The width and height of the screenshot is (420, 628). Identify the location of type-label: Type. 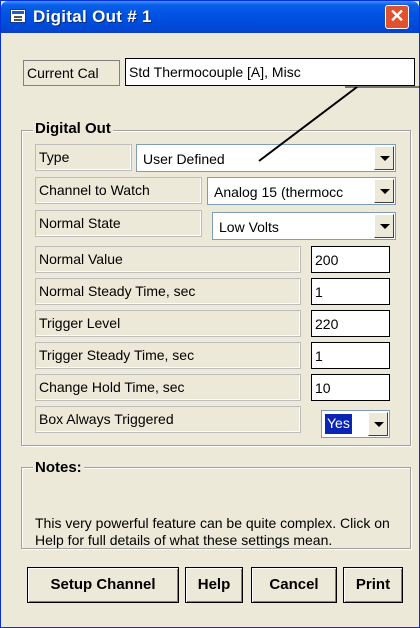
(83, 157).